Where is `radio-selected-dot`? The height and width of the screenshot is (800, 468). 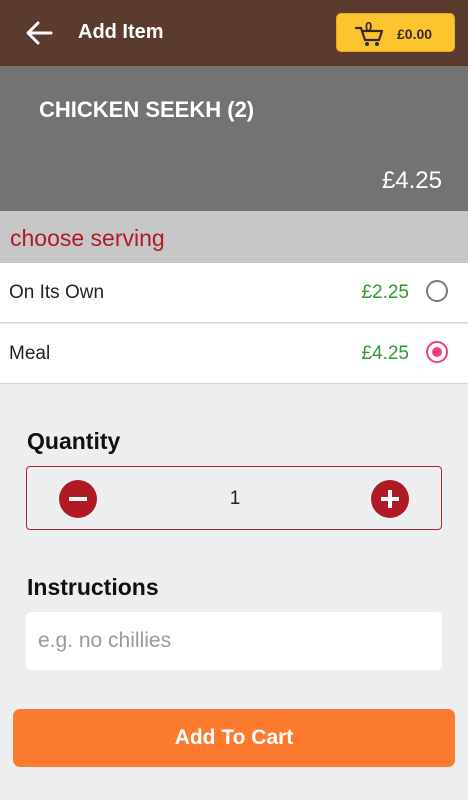
radio-selected-dot is located at coordinates (437, 352).